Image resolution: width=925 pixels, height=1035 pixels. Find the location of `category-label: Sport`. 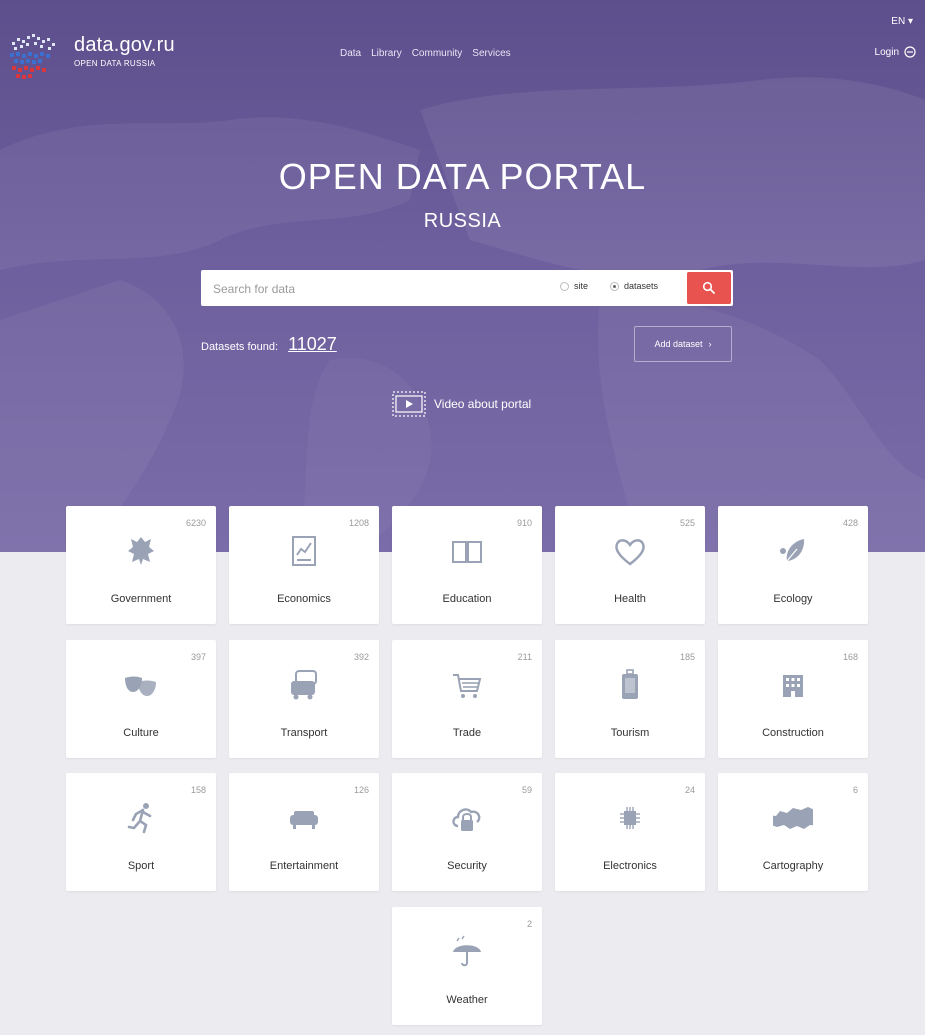

category-label: Sport is located at coordinates (141, 866).